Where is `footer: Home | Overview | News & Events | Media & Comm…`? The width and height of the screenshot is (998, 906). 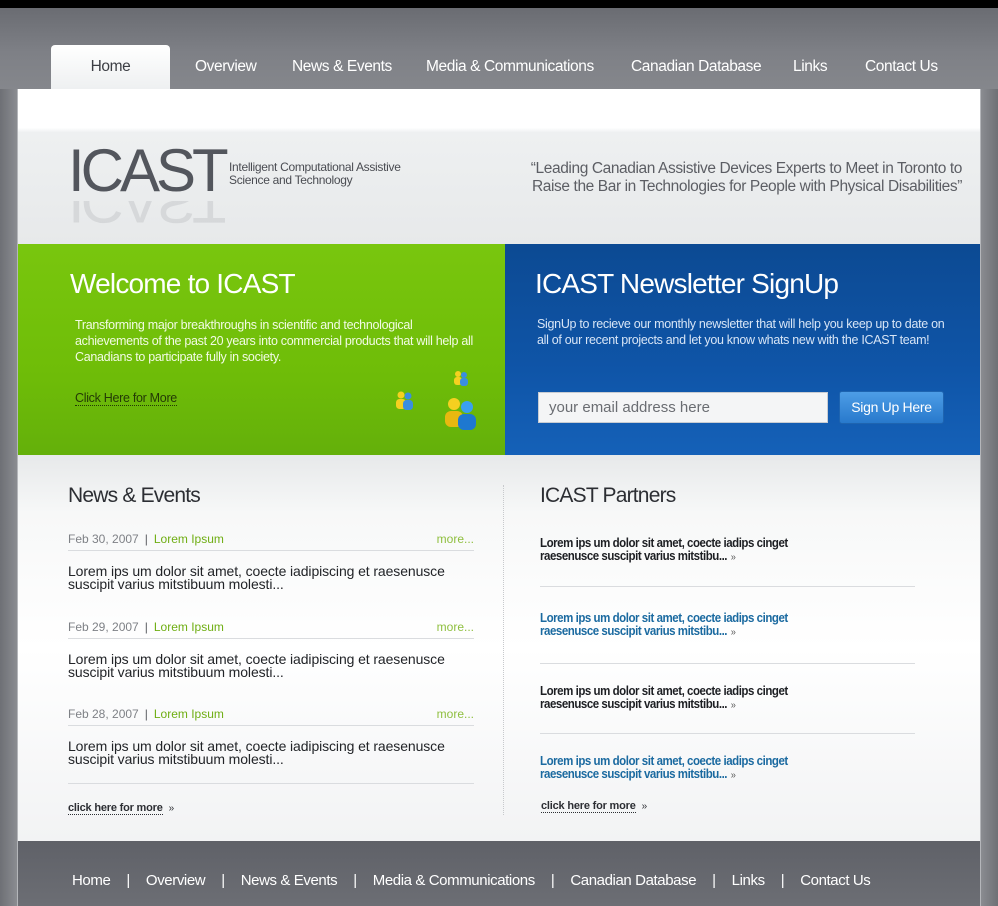 footer: Home | Overview | News & Events | Media & Comm… is located at coordinates (499, 873).